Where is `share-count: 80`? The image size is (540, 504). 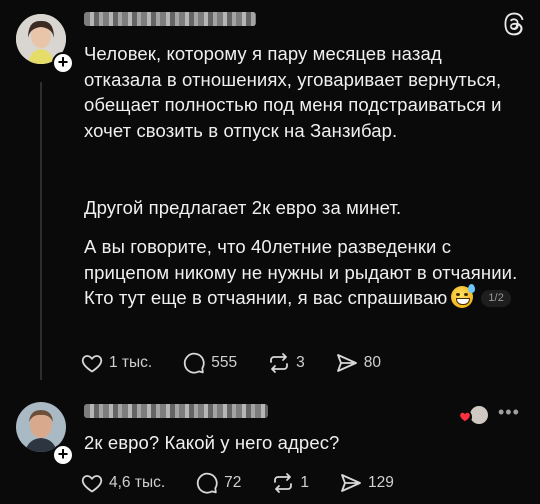 share-count: 80 is located at coordinates (372, 362).